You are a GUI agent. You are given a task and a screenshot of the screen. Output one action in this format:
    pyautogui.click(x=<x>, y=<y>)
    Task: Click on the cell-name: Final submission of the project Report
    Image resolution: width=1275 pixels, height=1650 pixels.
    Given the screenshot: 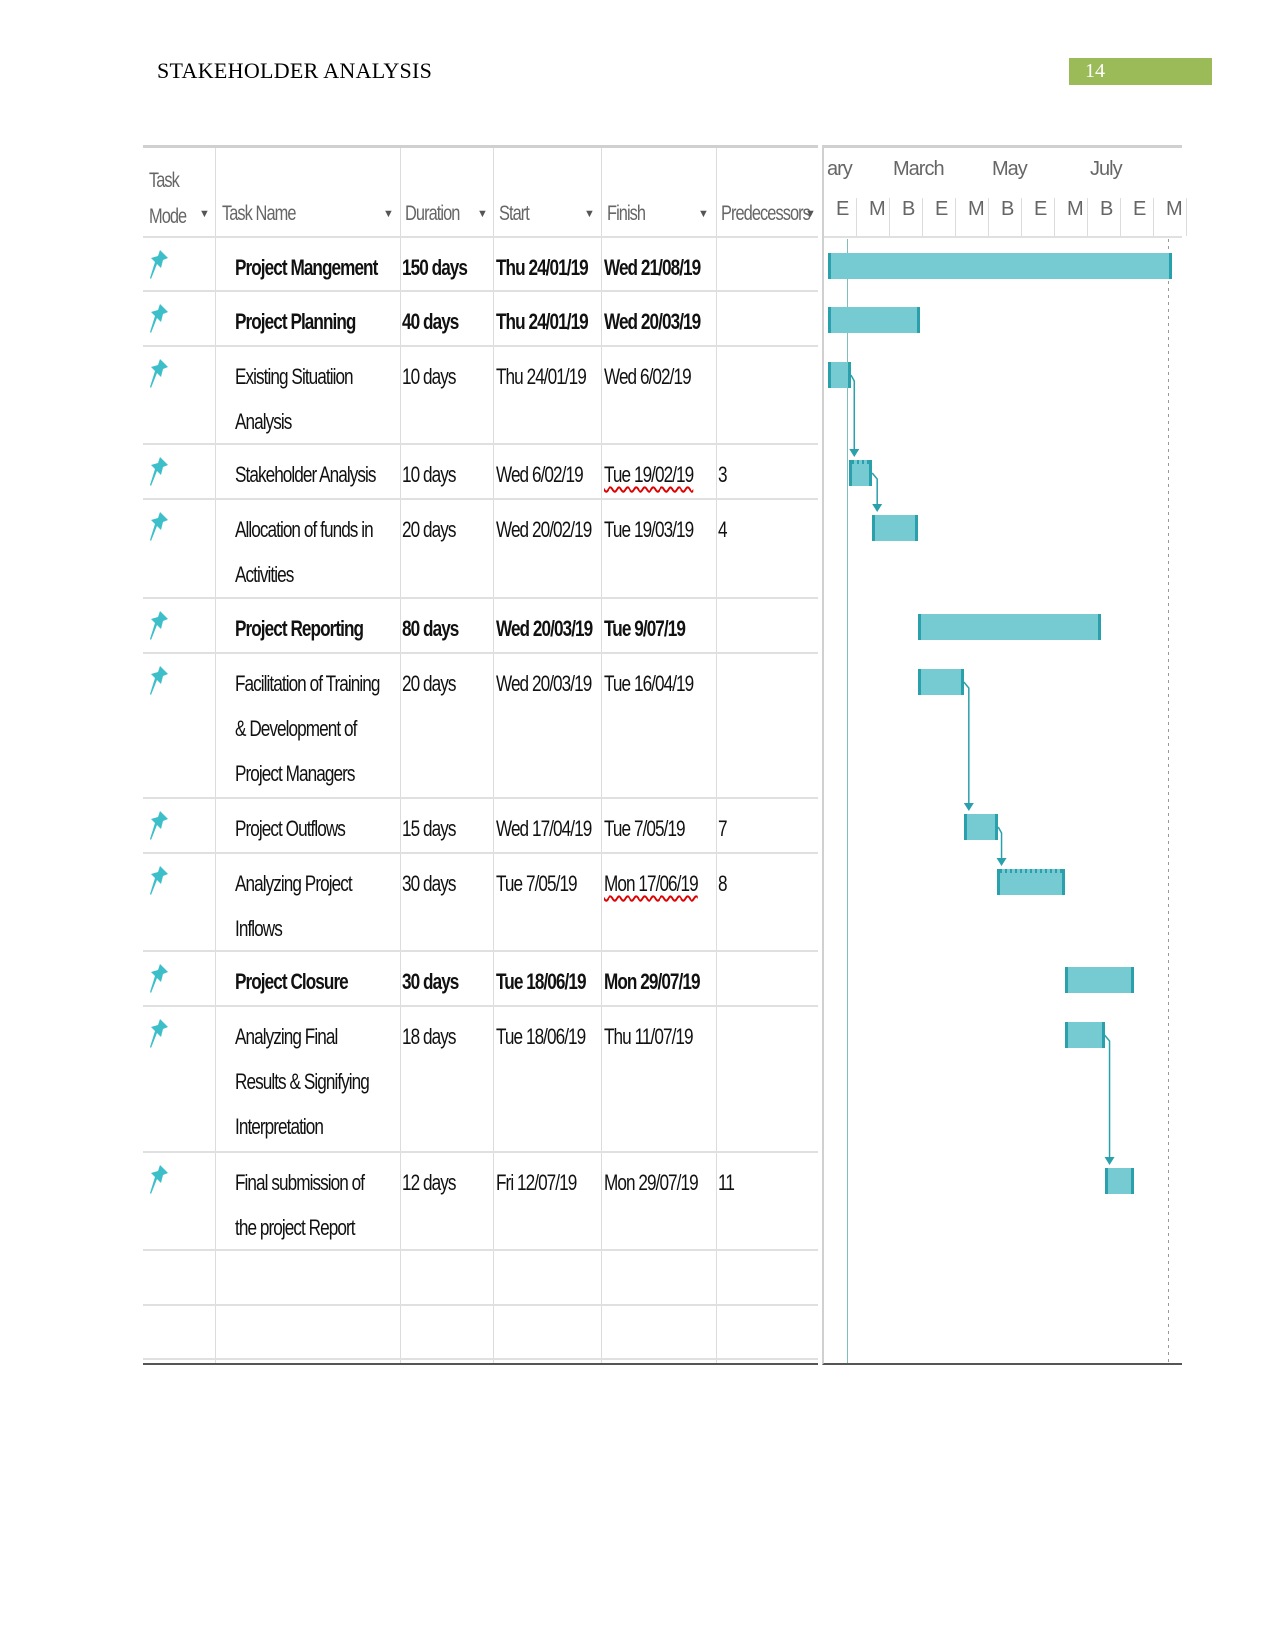 What is the action you would take?
    pyautogui.click(x=318, y=1205)
    